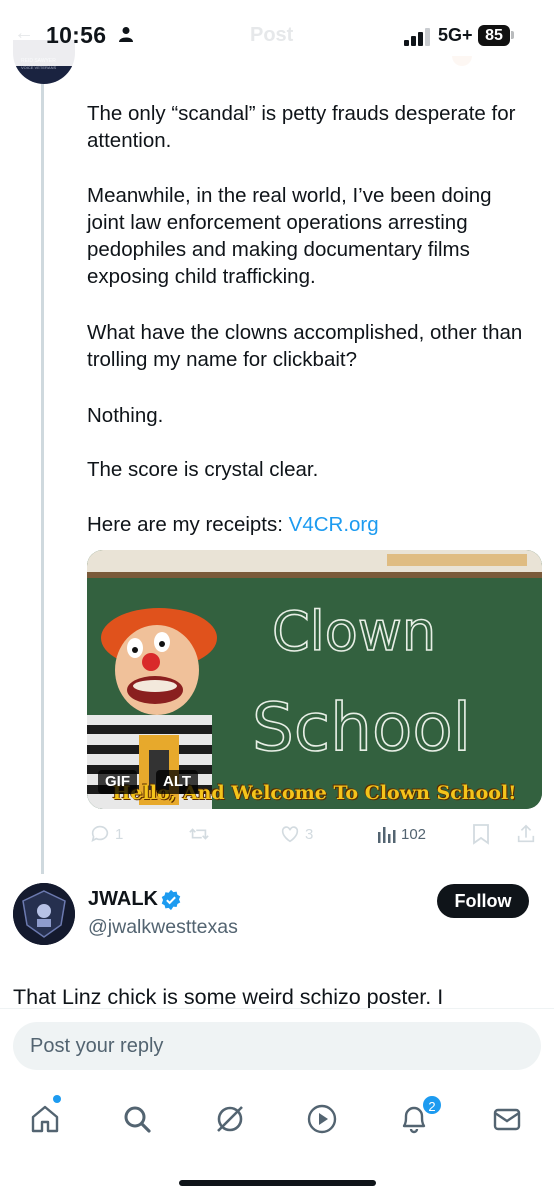 The height and width of the screenshot is (1199, 554). Describe the element at coordinates (272, 35) in the screenshot. I see `page-title: Post` at that location.